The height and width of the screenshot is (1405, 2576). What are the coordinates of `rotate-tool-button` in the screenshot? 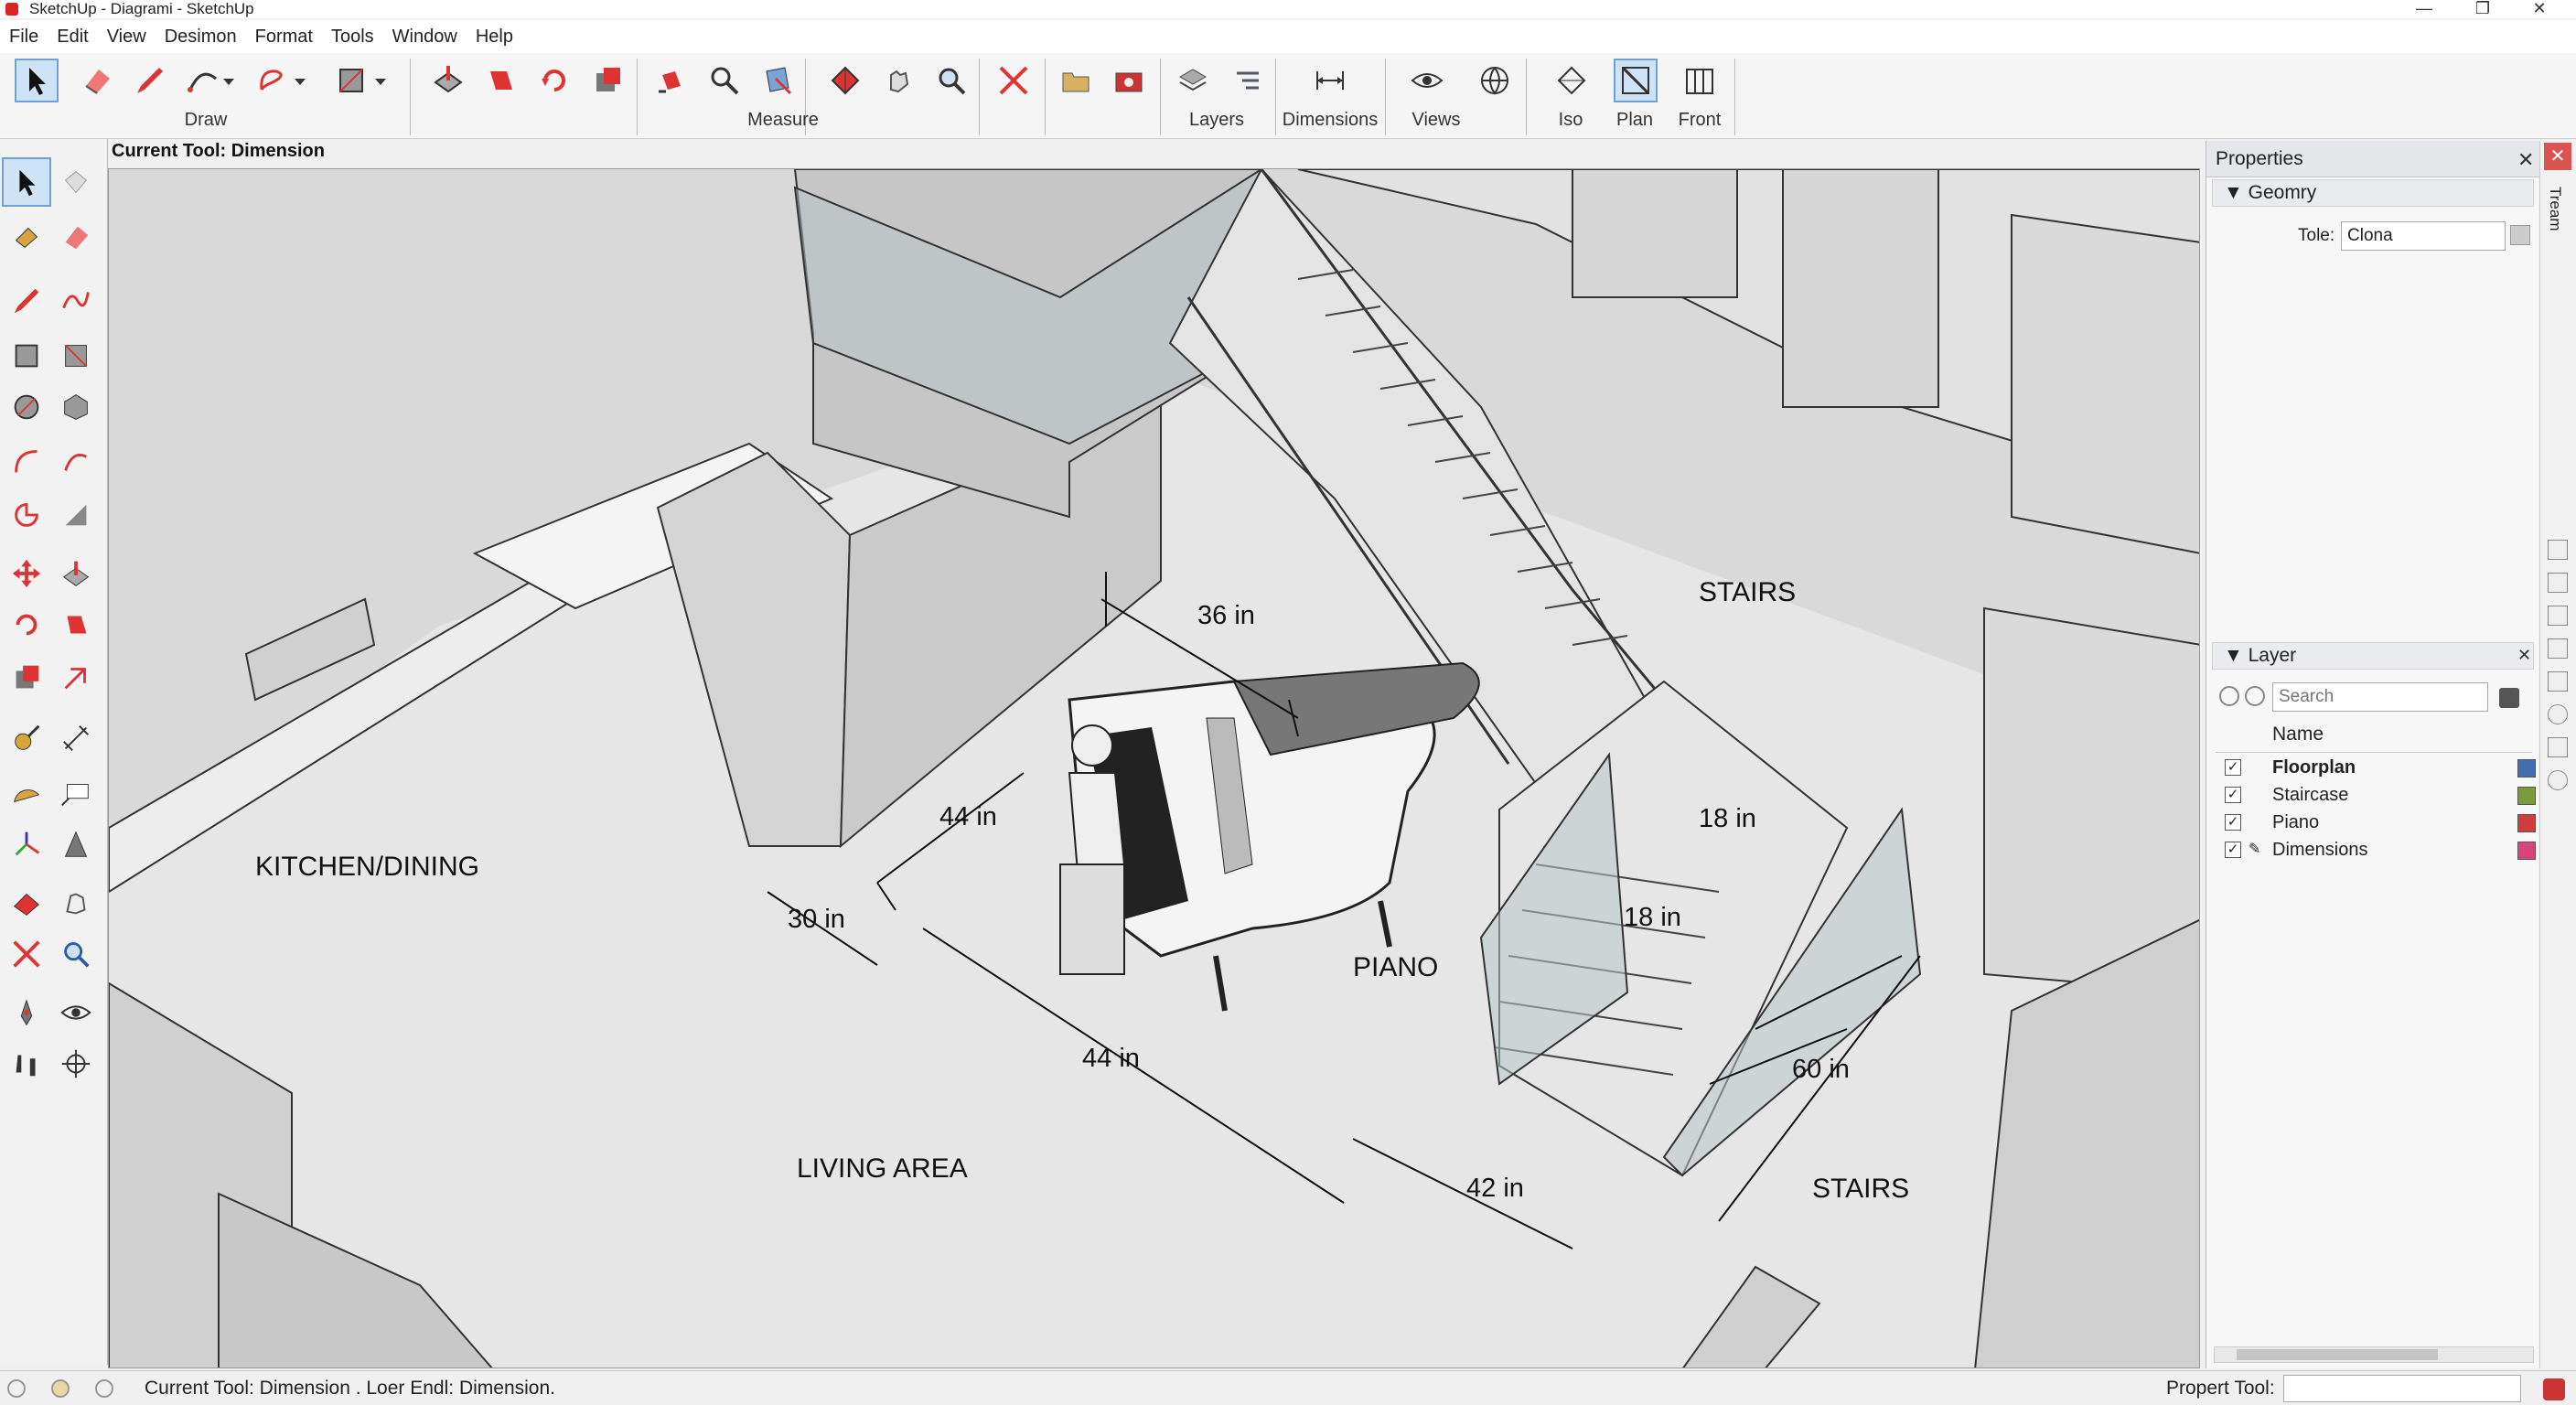 It's located at (554, 80).